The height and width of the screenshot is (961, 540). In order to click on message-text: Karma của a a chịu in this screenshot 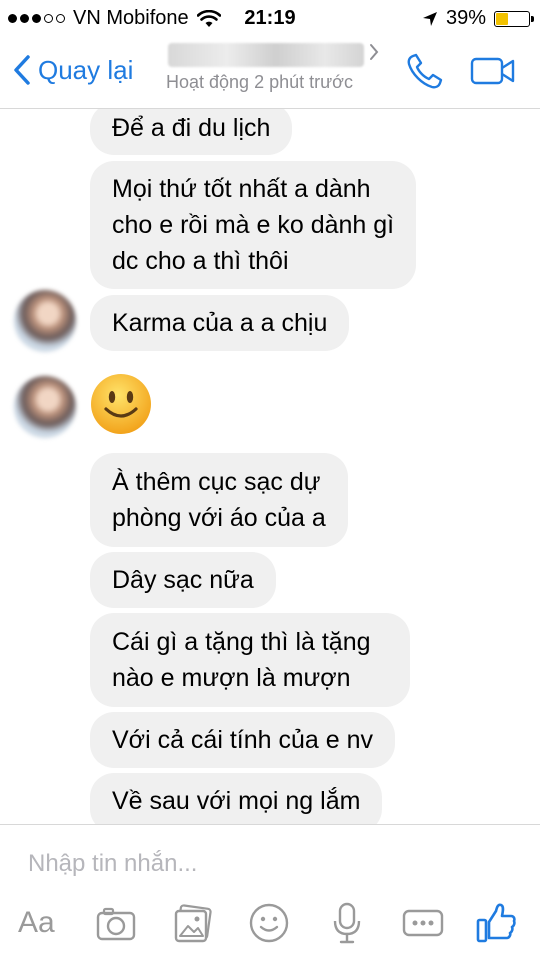, I will do `click(220, 323)`.